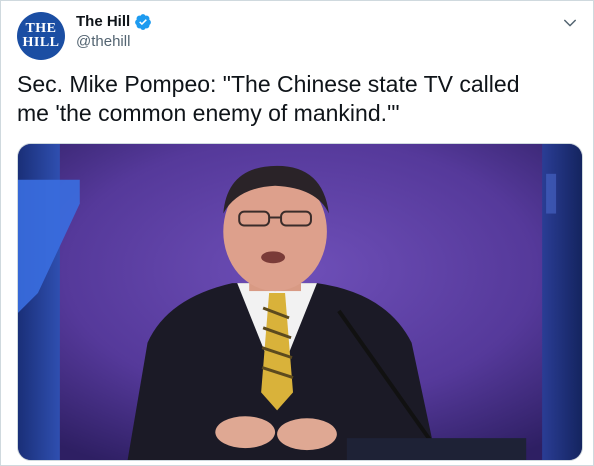 The image size is (594, 466). I want to click on avatar-text-line1: THE, so click(41, 28).